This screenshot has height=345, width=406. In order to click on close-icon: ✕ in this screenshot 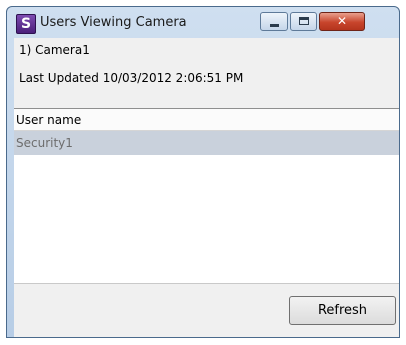, I will do `click(342, 21)`.